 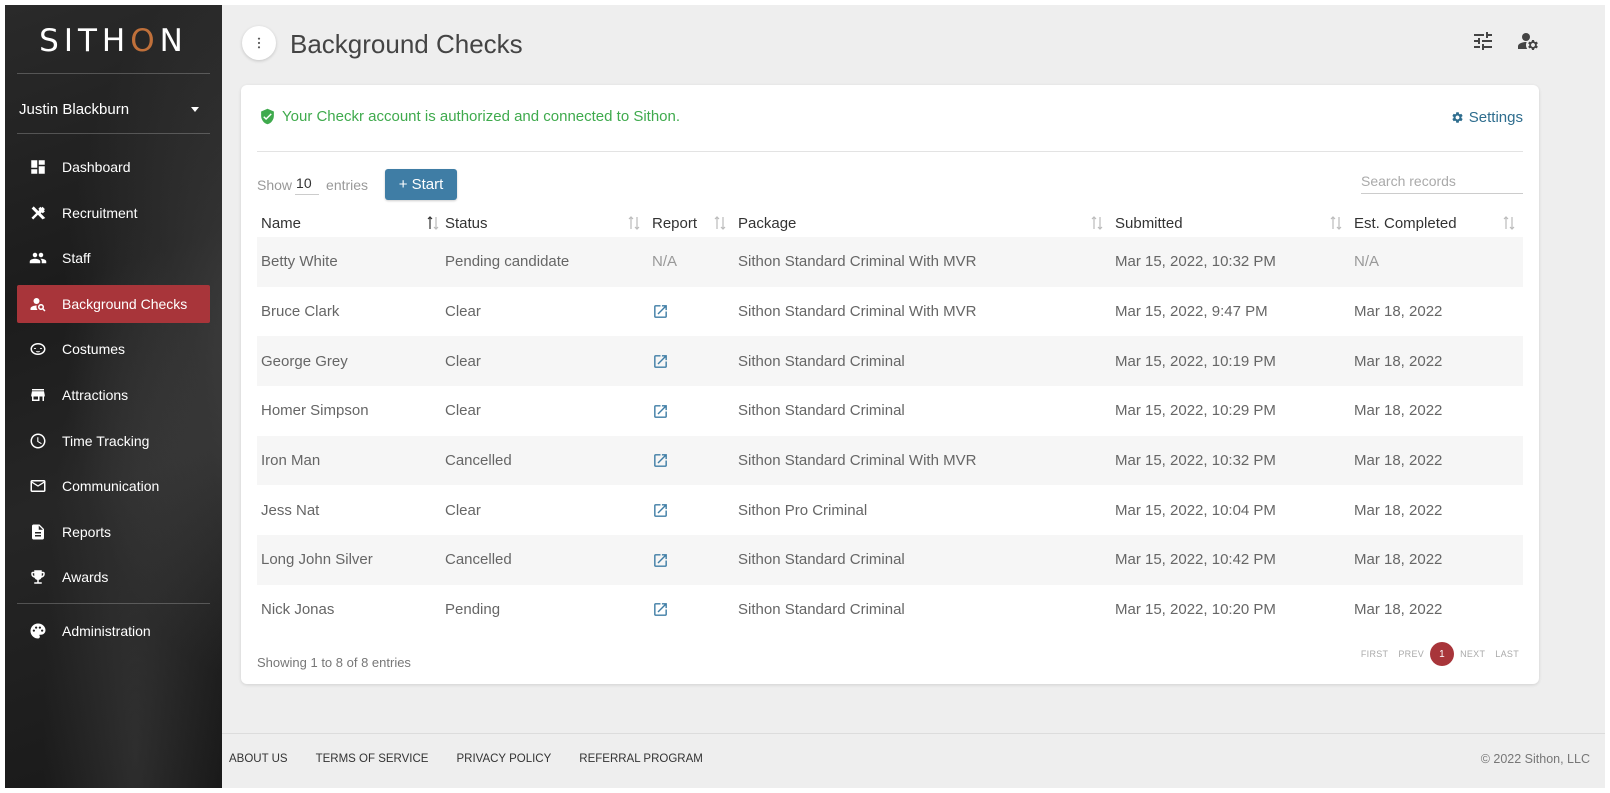 What do you see at coordinates (111, 486) in the screenshot?
I see `sidebar-item-label: Communication` at bounding box center [111, 486].